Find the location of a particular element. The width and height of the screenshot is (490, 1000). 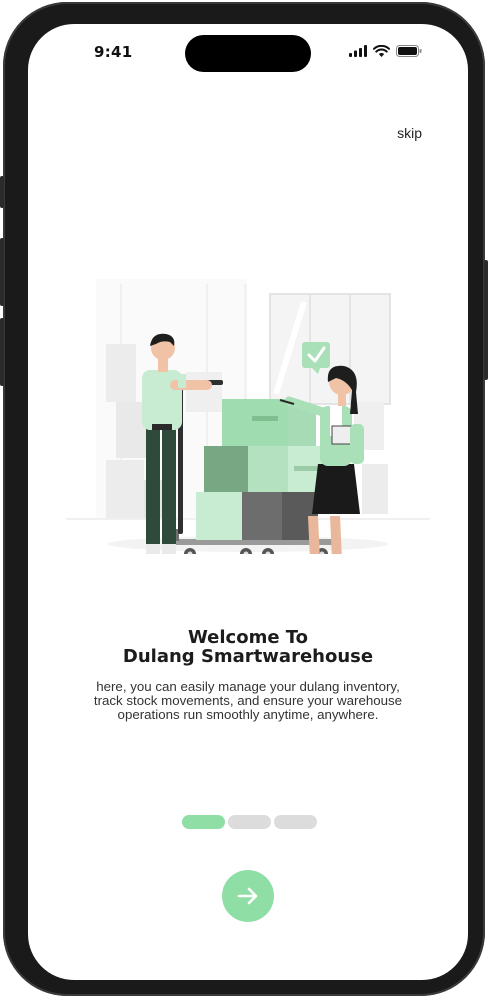

title-line-1: Welcome To is located at coordinates (248, 637).